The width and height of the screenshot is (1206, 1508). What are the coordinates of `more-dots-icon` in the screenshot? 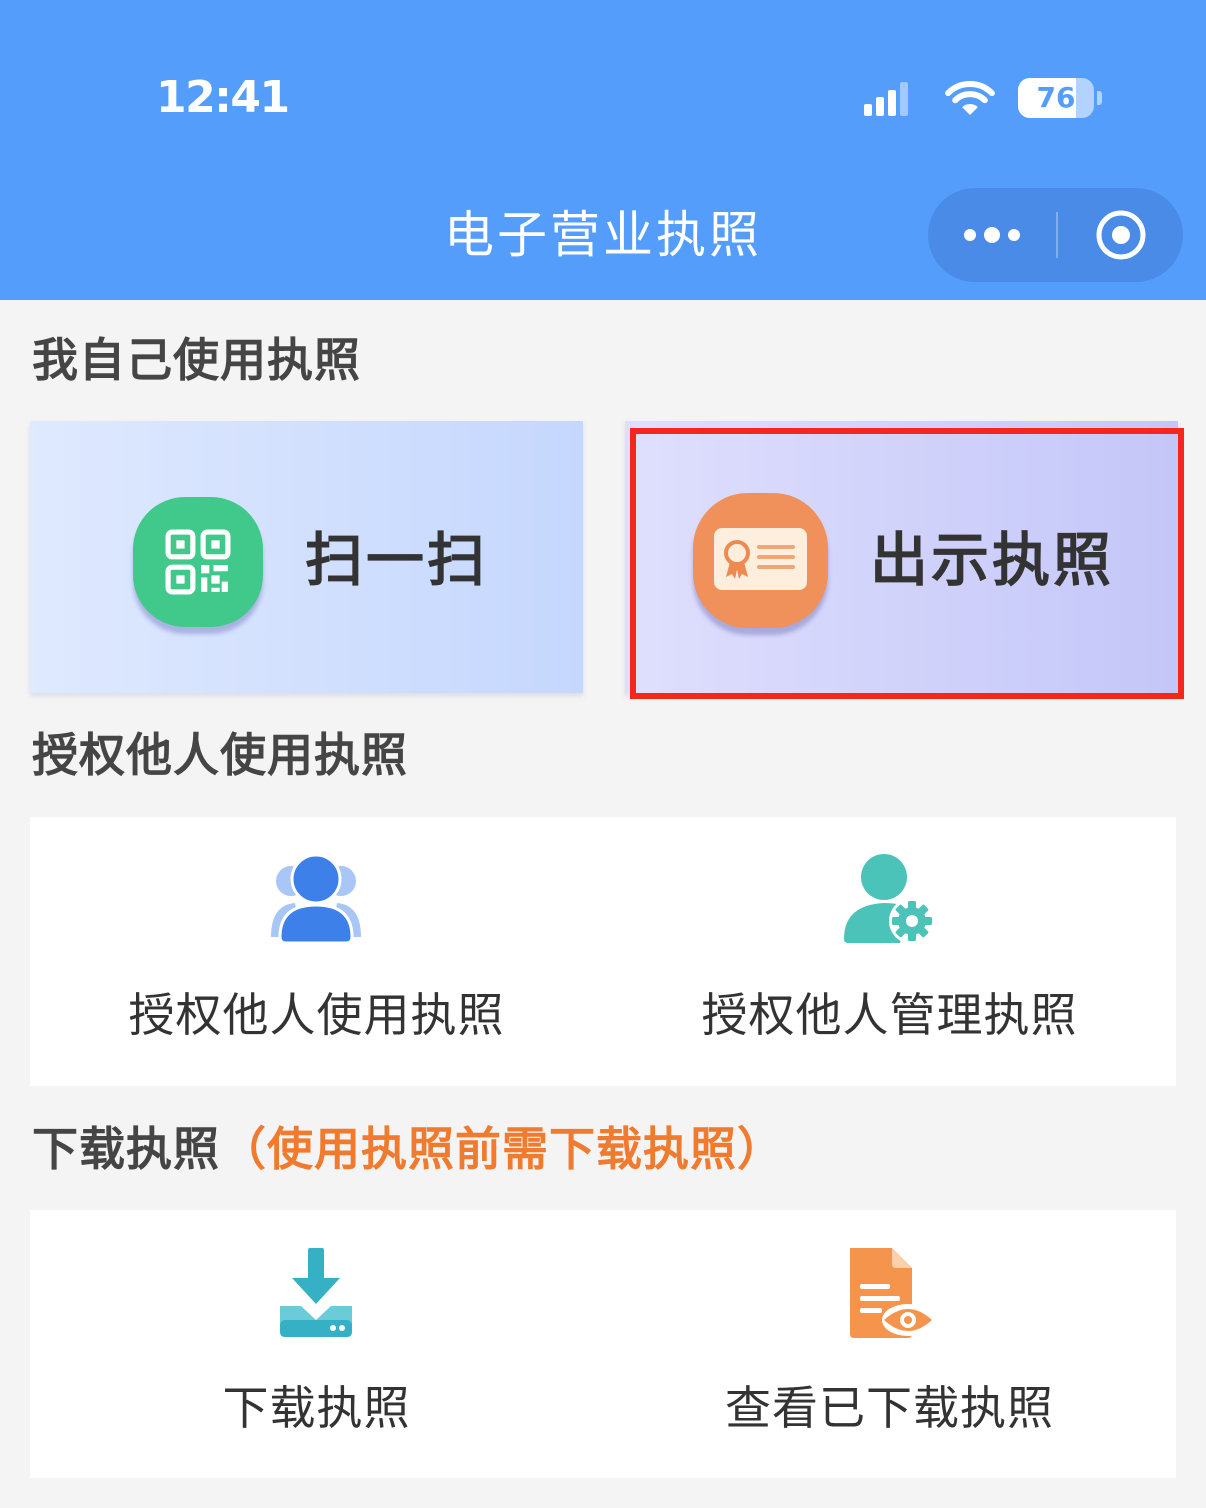 It's located at (992, 235).